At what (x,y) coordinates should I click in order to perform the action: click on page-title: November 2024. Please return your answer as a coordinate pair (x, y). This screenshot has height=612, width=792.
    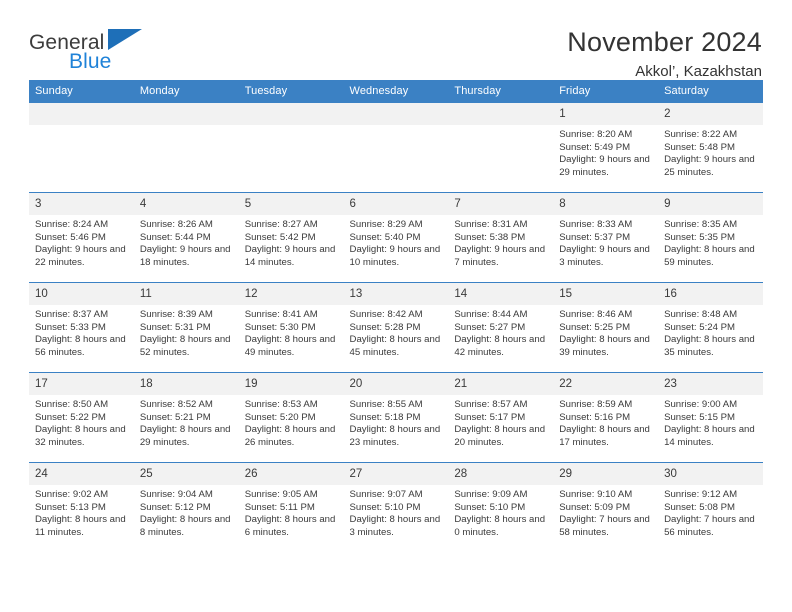
    Looking at the image, I should click on (664, 42).